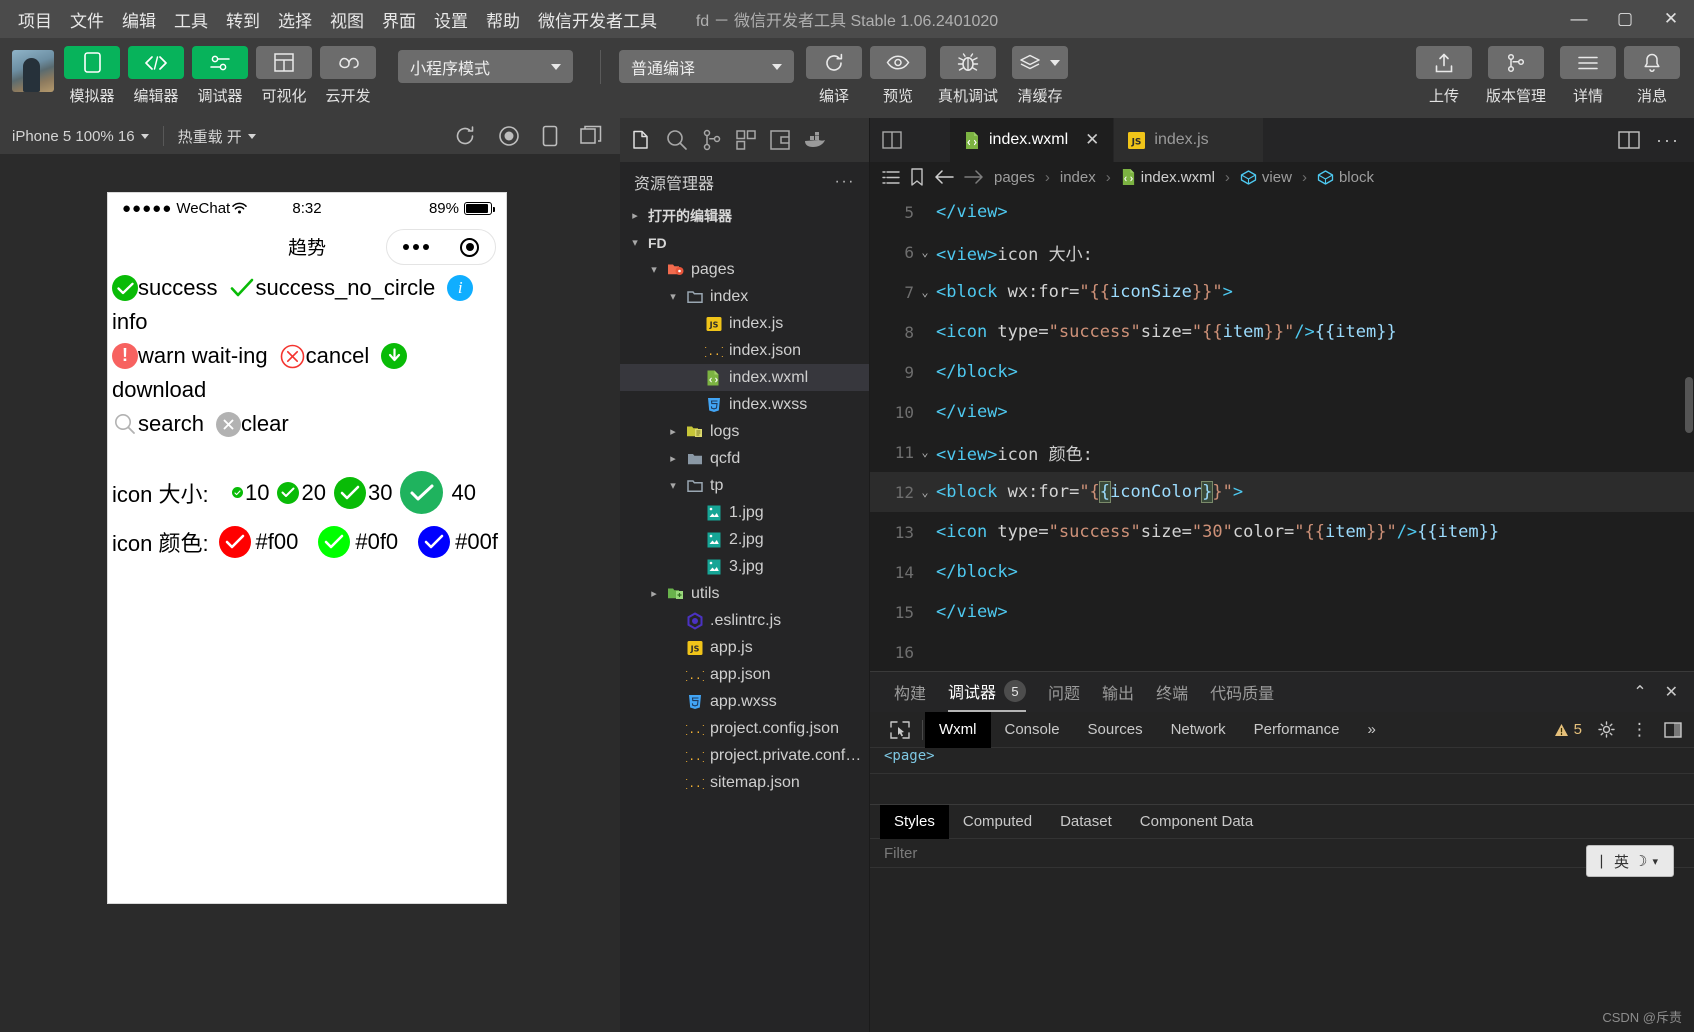 Image resolution: width=1694 pixels, height=1032 pixels. I want to click on toolbar-button-realdevice: 真机调试, so click(968, 76).